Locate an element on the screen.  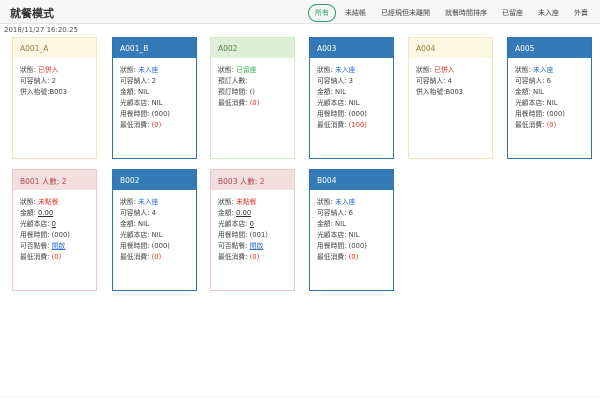
row-value: 2 is located at coordinates (153, 81).